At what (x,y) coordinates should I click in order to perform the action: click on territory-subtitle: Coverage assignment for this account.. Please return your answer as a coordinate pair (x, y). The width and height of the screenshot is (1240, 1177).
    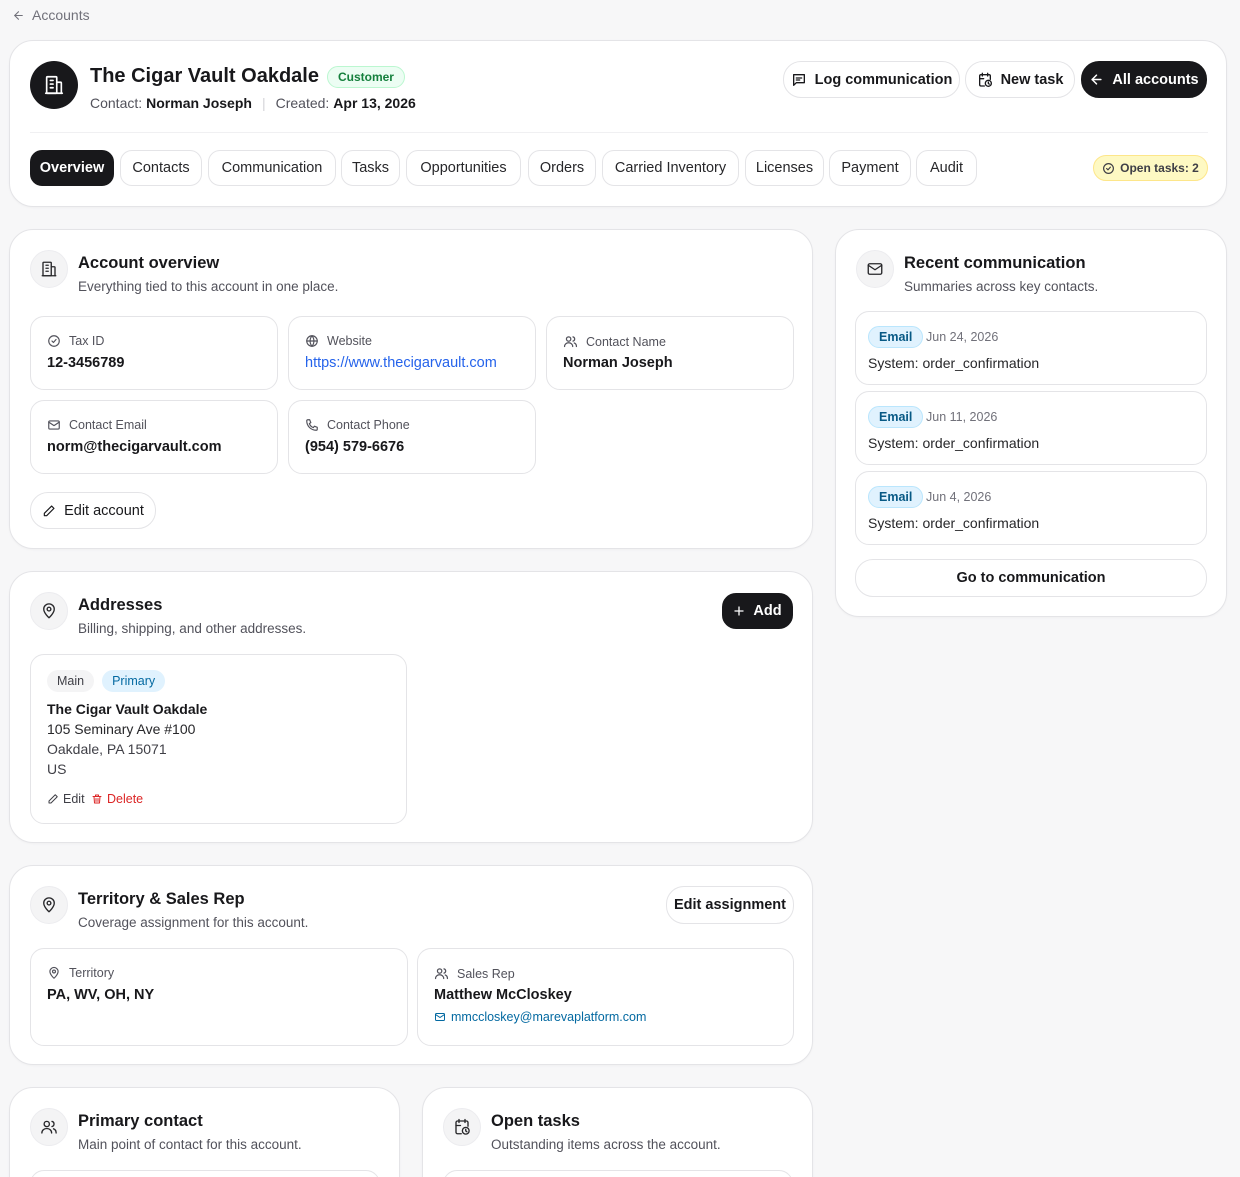
    Looking at the image, I should click on (193, 922).